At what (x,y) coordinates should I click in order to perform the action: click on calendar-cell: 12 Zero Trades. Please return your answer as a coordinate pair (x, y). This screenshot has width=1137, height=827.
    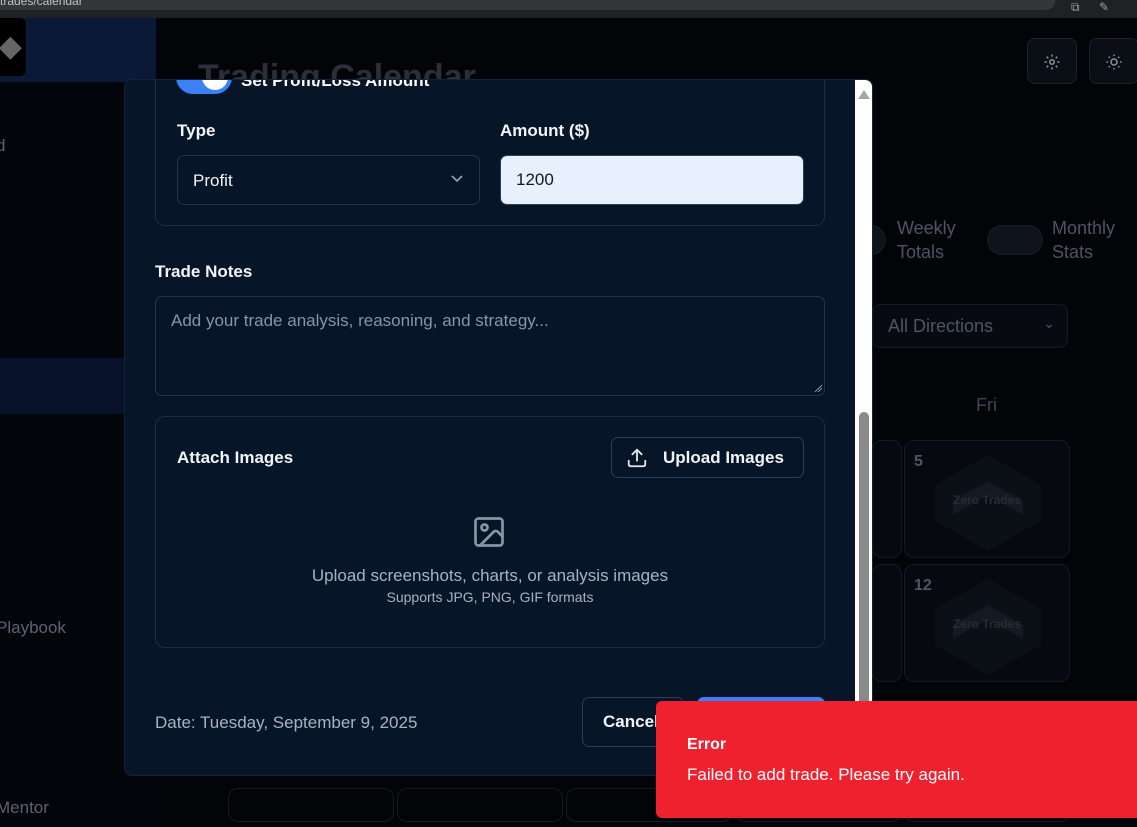
    Looking at the image, I should click on (987, 623).